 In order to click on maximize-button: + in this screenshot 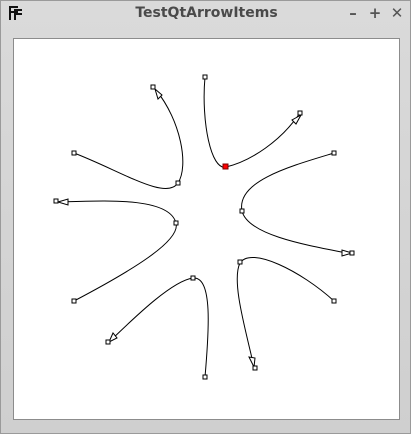, I will do `click(375, 13)`.